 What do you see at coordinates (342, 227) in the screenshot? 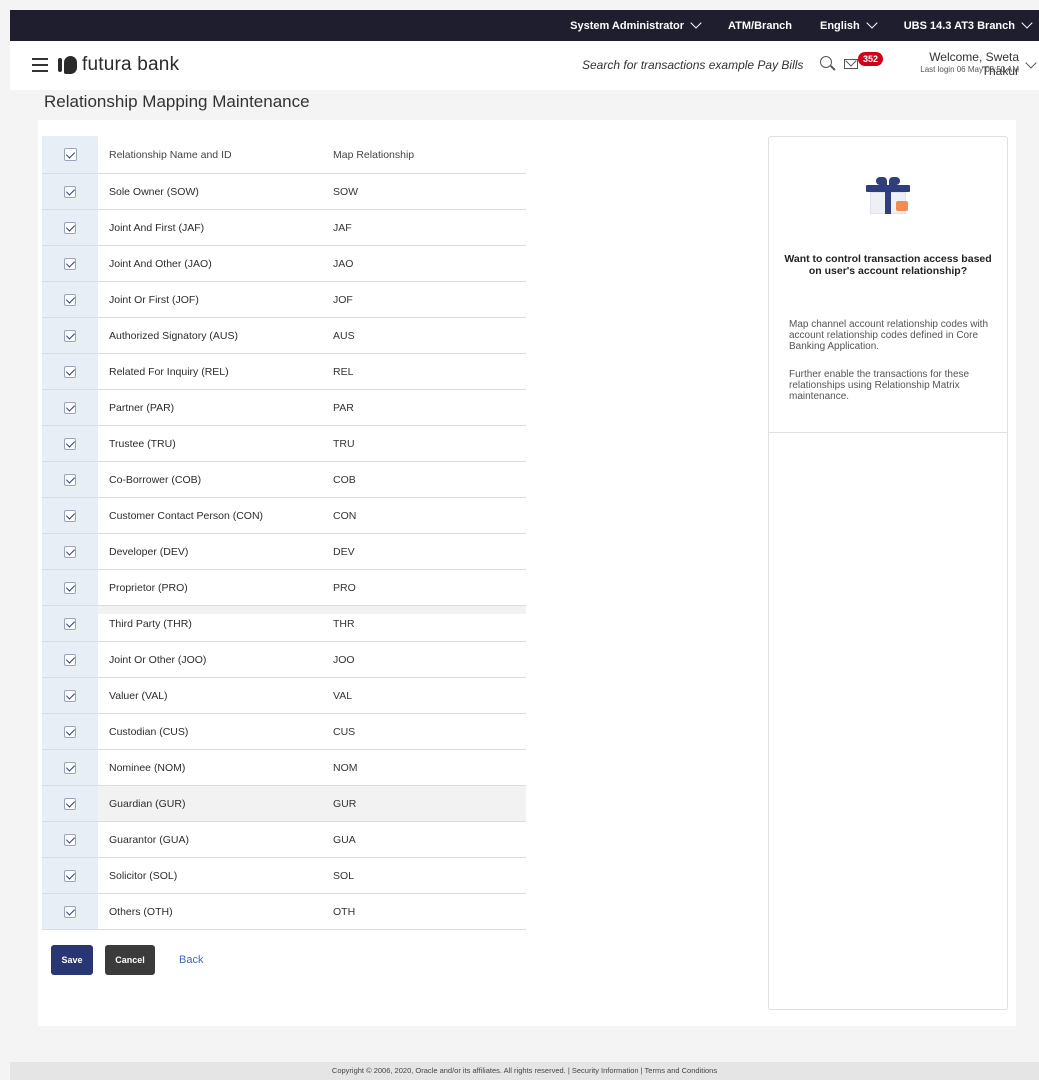
I see `map-relationship-code: JAF` at bounding box center [342, 227].